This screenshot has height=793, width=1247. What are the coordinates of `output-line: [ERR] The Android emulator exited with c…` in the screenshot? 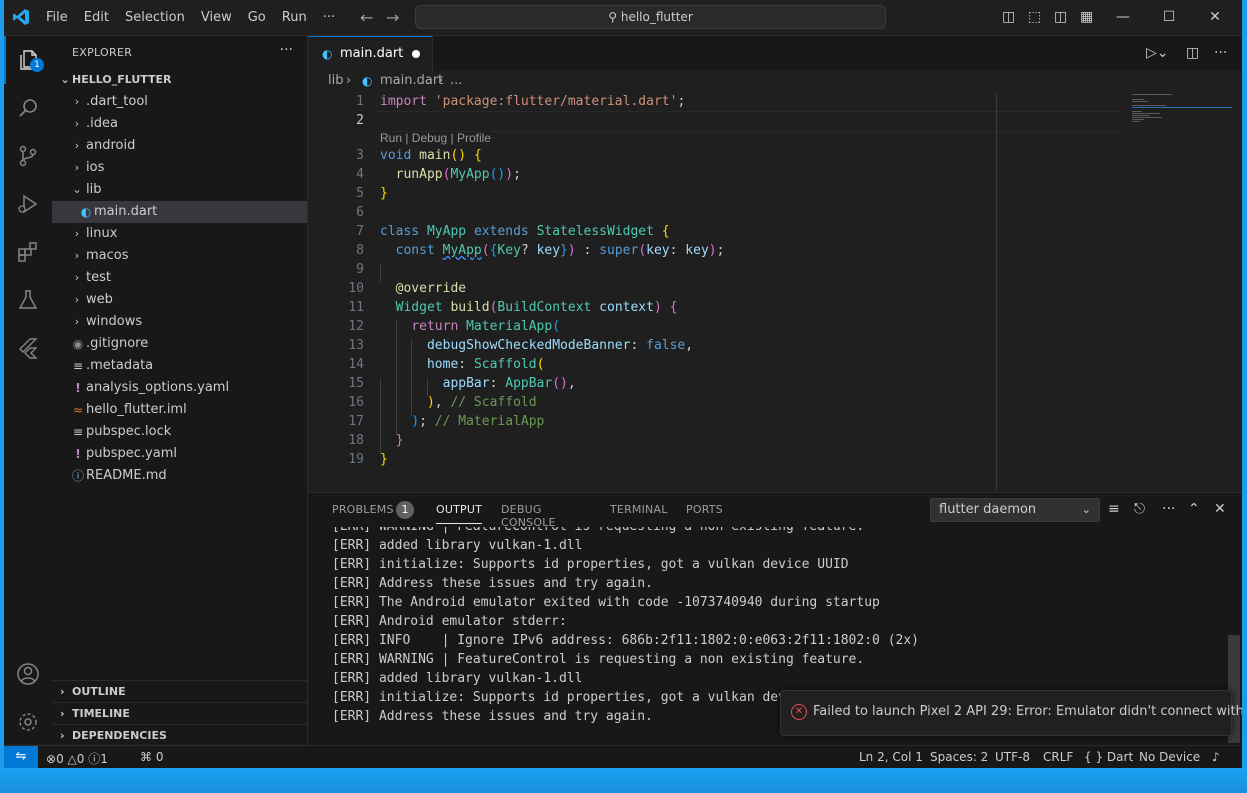 It's located at (606, 602).